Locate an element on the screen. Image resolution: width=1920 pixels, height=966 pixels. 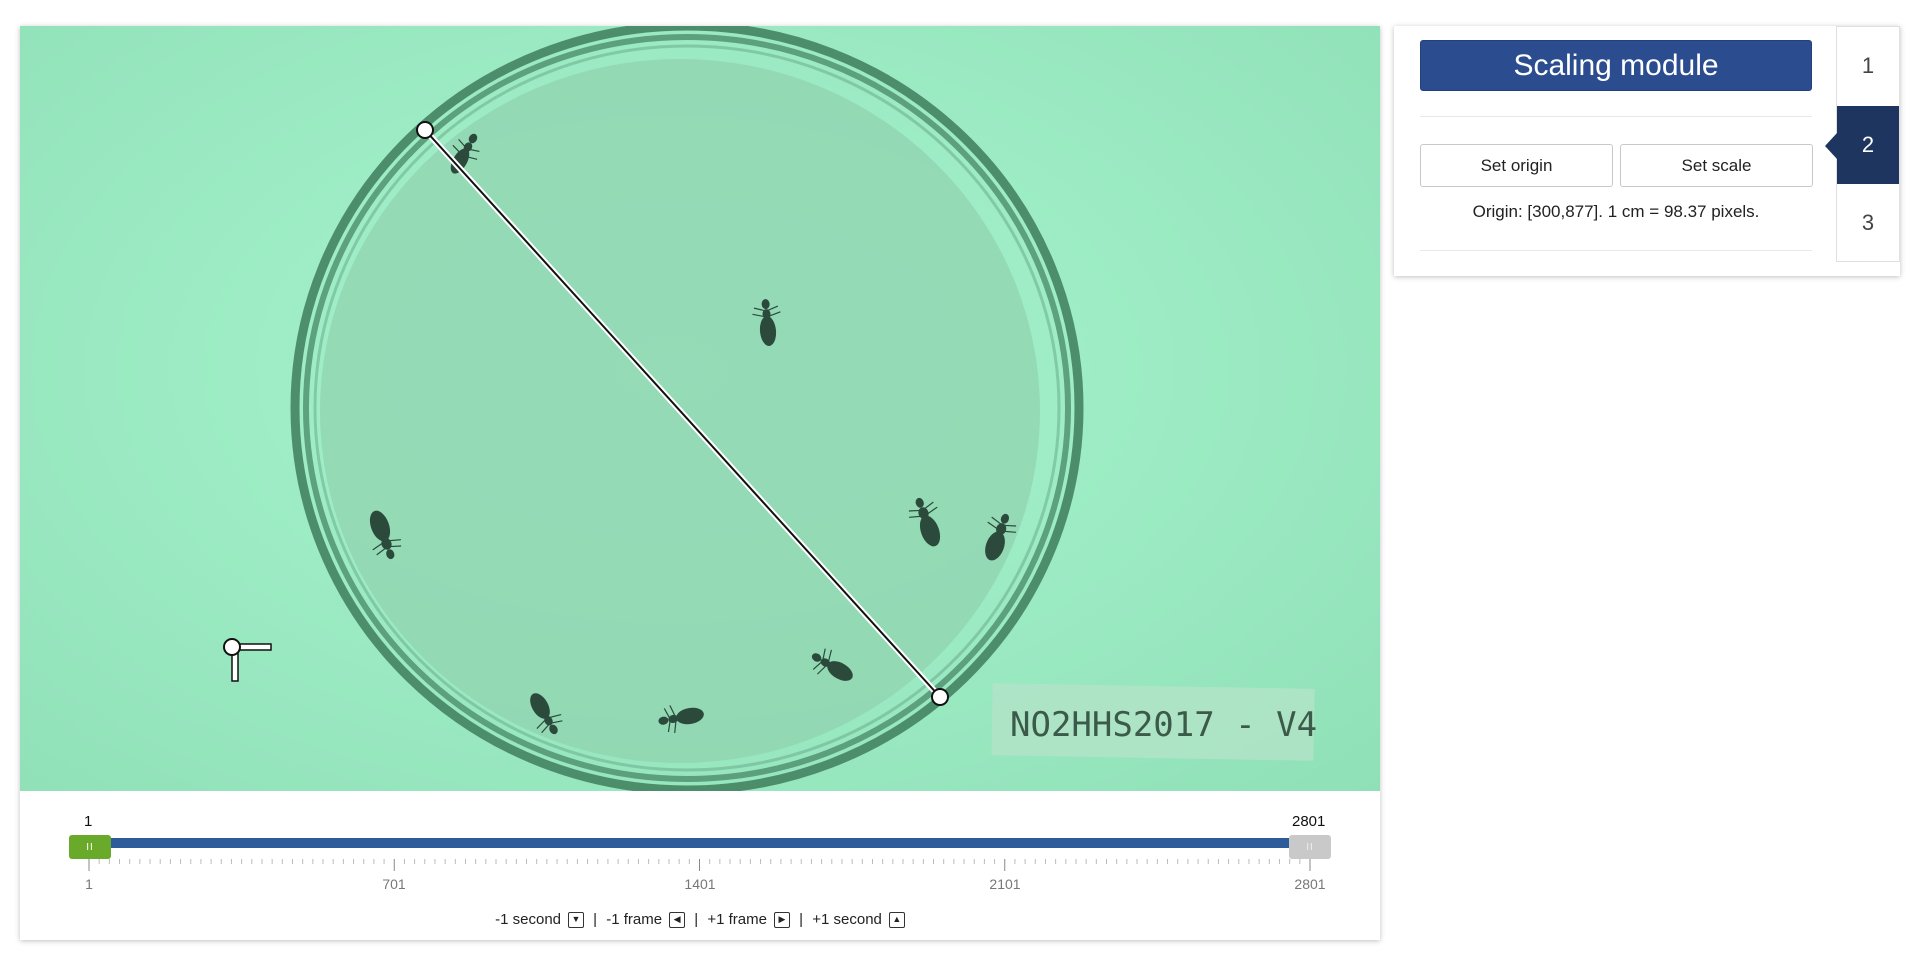
module-title: Scaling module is located at coordinates (1616, 65).